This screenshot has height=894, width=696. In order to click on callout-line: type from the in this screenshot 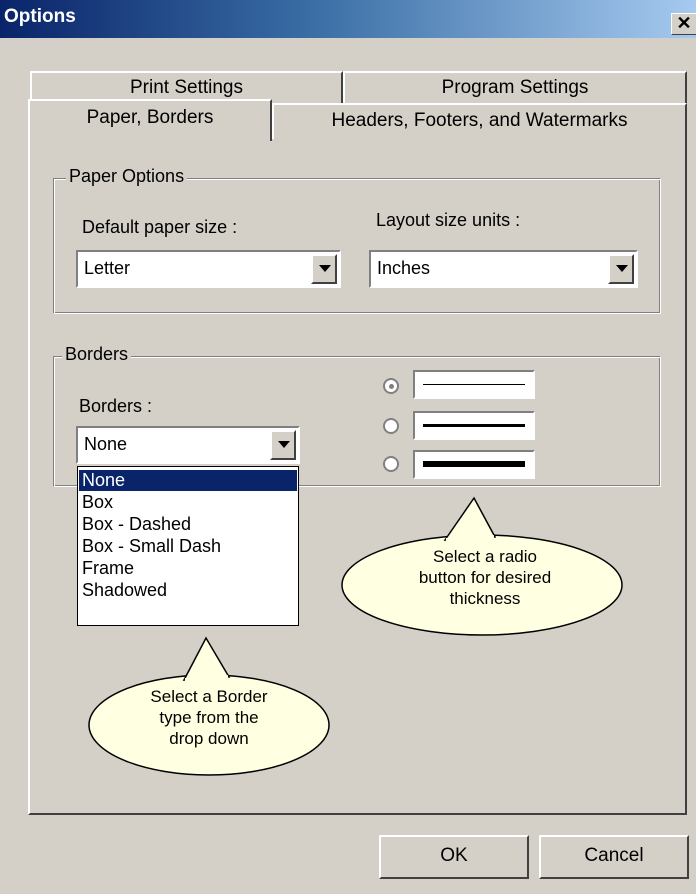, I will do `click(209, 717)`.